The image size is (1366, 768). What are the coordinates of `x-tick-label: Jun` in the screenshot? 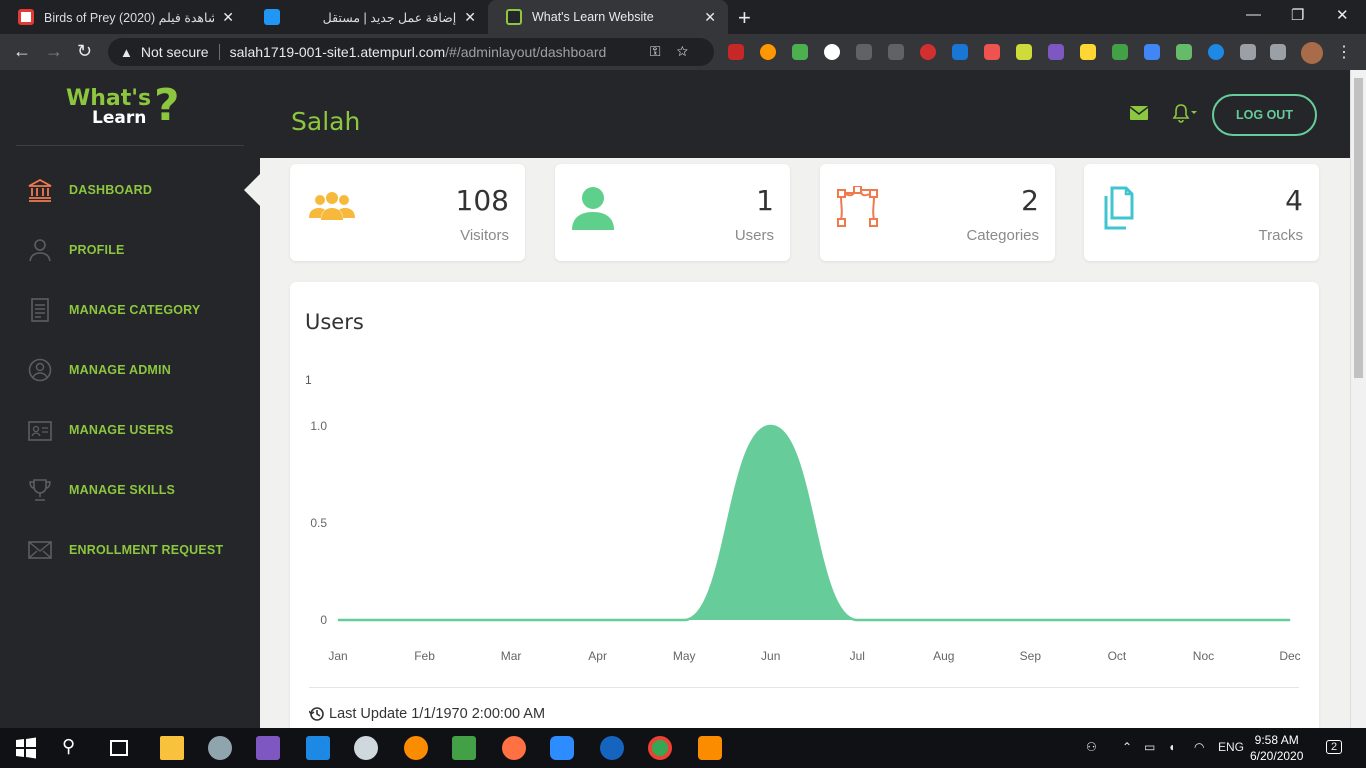 It's located at (770, 656).